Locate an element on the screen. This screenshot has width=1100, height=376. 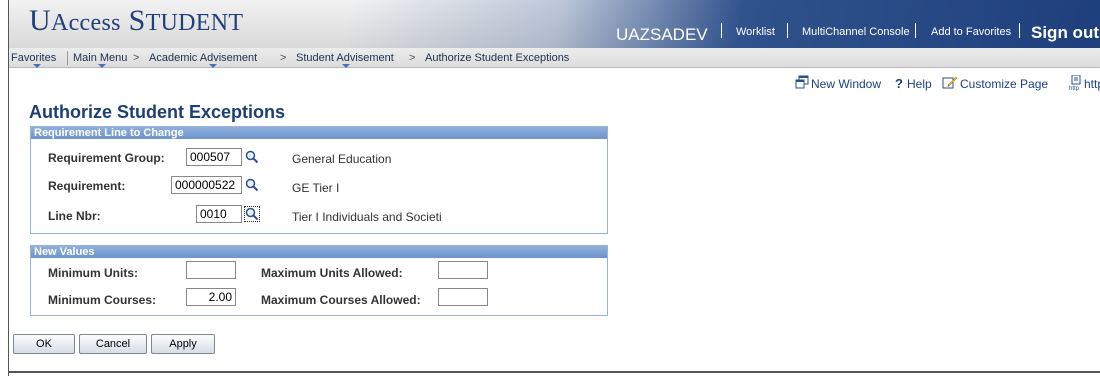
worklist-link: Worklist is located at coordinates (755, 32).